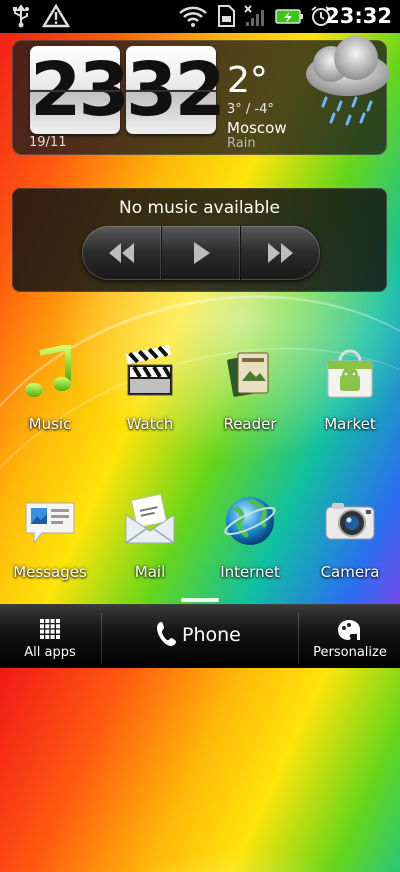  I want to click on phone-icon, so click(166, 634).